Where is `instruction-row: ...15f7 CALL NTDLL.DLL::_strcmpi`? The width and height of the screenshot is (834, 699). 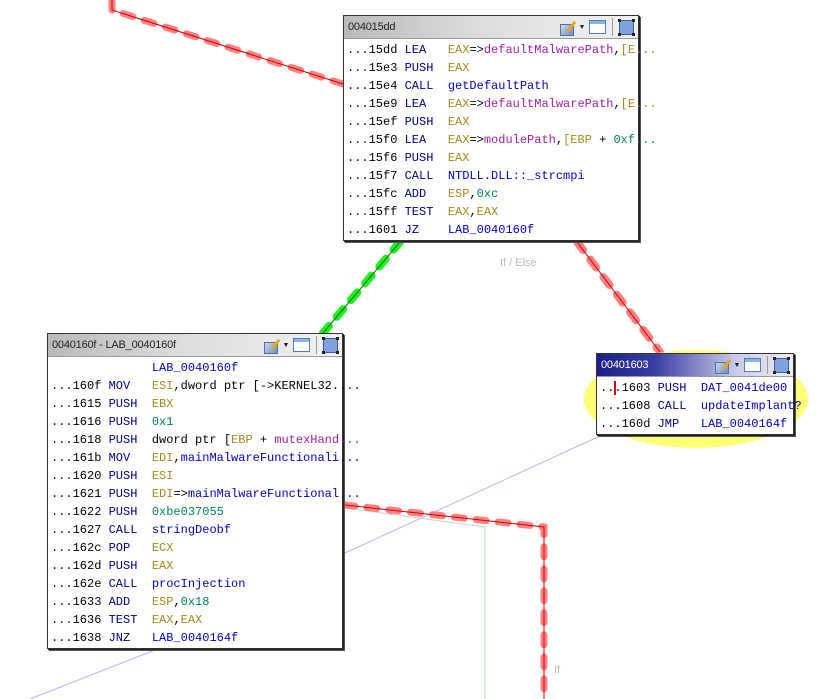
instruction-row: ...15f7 CALL NTDLL.DLL::_strcmpi is located at coordinates (491, 176).